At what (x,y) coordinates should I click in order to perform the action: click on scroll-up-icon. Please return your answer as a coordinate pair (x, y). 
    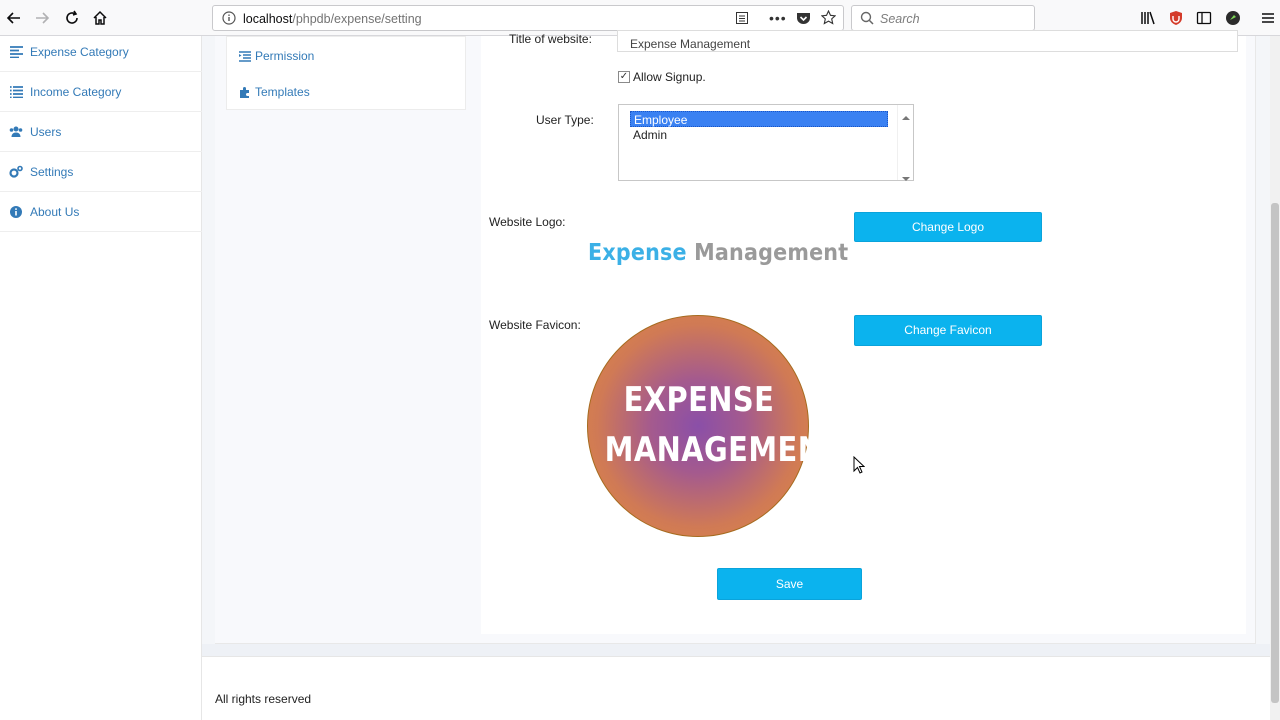
    Looking at the image, I should click on (906, 117).